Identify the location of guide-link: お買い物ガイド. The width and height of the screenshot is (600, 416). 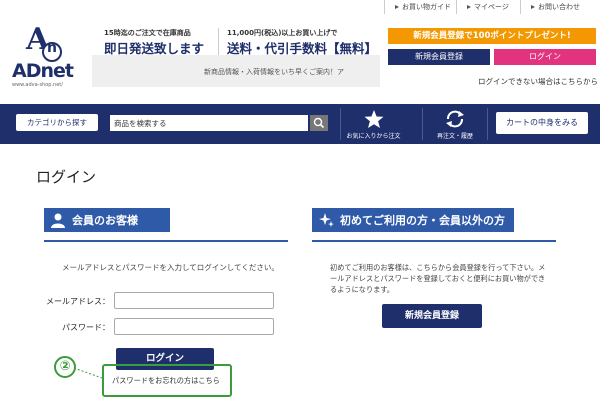
(417, 7).